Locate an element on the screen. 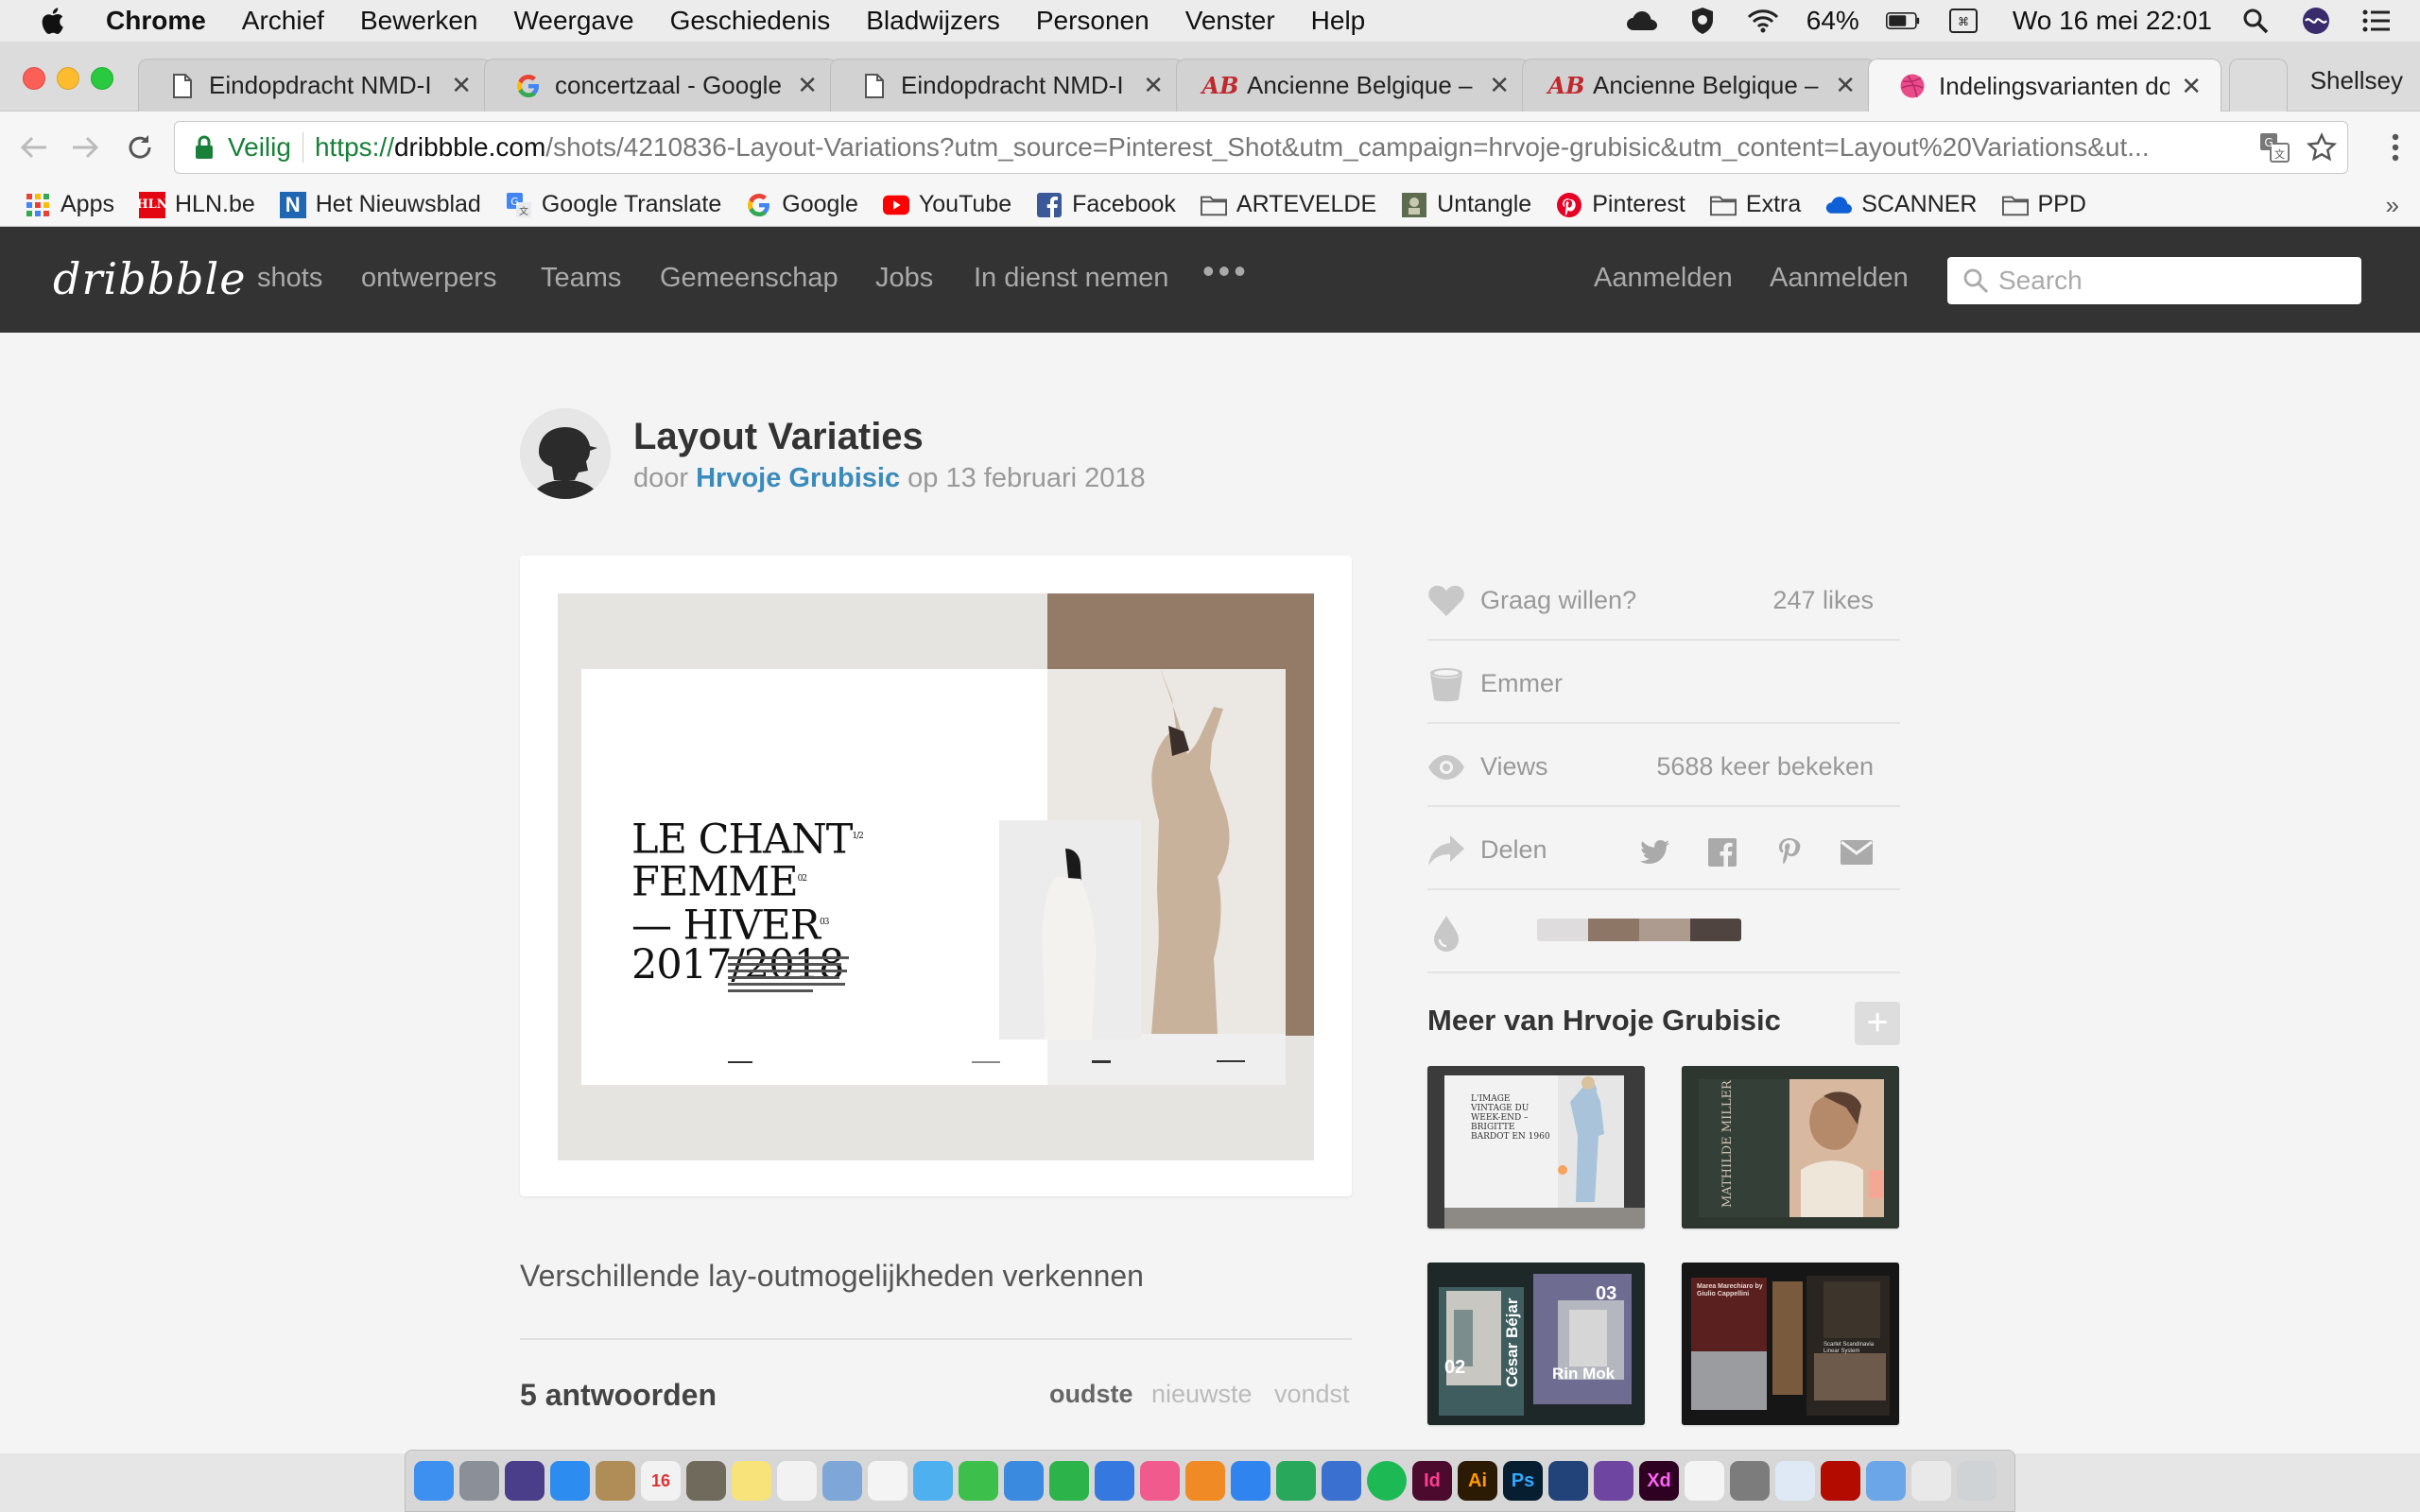 The height and width of the screenshot is (1512, 2420). creative-cloud-icon is located at coordinates (1642, 21).